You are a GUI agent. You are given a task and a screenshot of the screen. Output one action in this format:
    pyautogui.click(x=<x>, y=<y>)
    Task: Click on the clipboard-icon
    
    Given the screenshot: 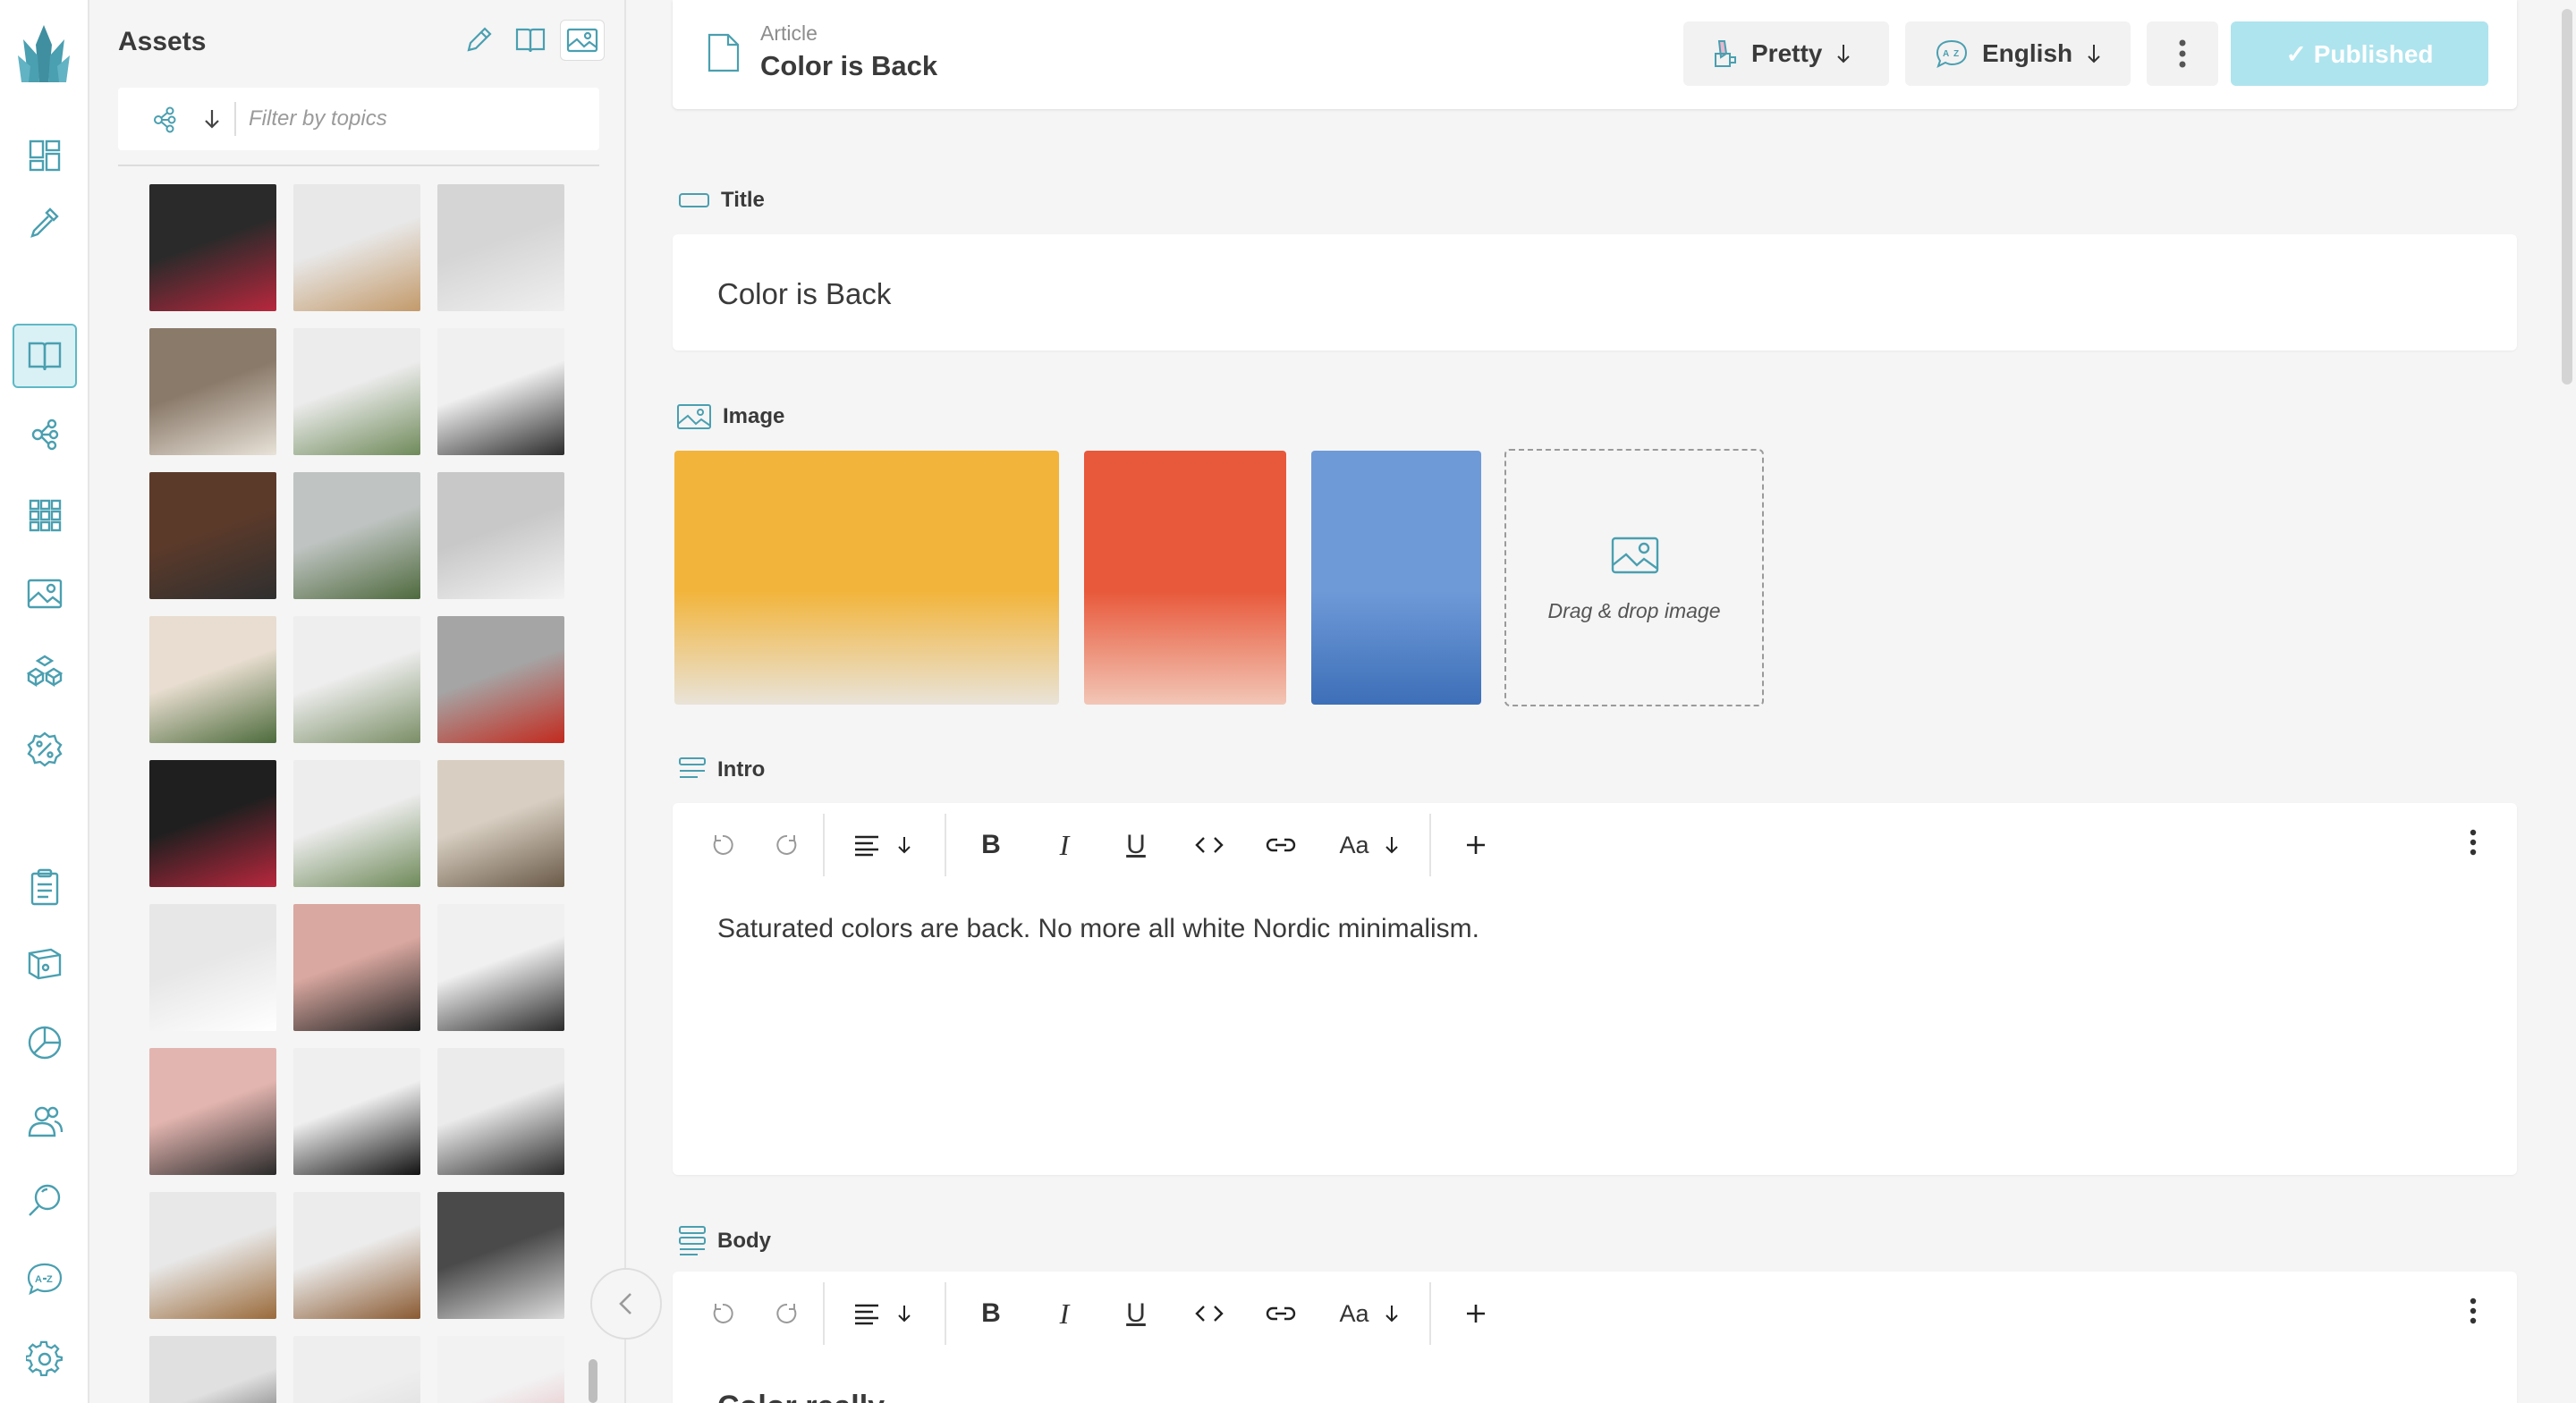 What is the action you would take?
    pyautogui.click(x=44, y=887)
    